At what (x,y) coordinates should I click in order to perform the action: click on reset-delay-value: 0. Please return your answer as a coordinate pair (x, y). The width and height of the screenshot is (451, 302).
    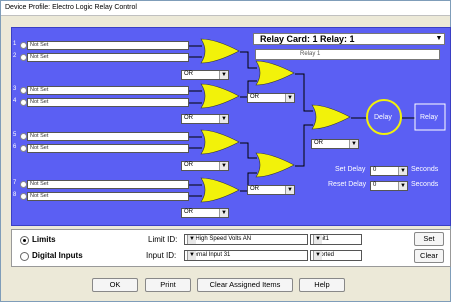
    Looking at the image, I should click on (375, 185).